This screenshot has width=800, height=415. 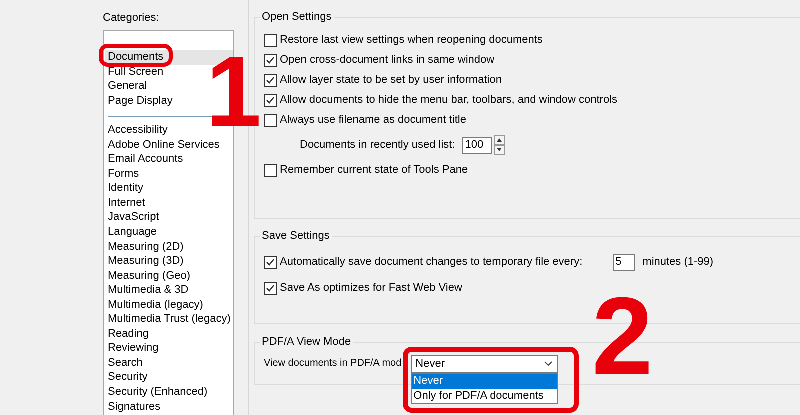 I want to click on category-item: Signatures, so click(x=169, y=407).